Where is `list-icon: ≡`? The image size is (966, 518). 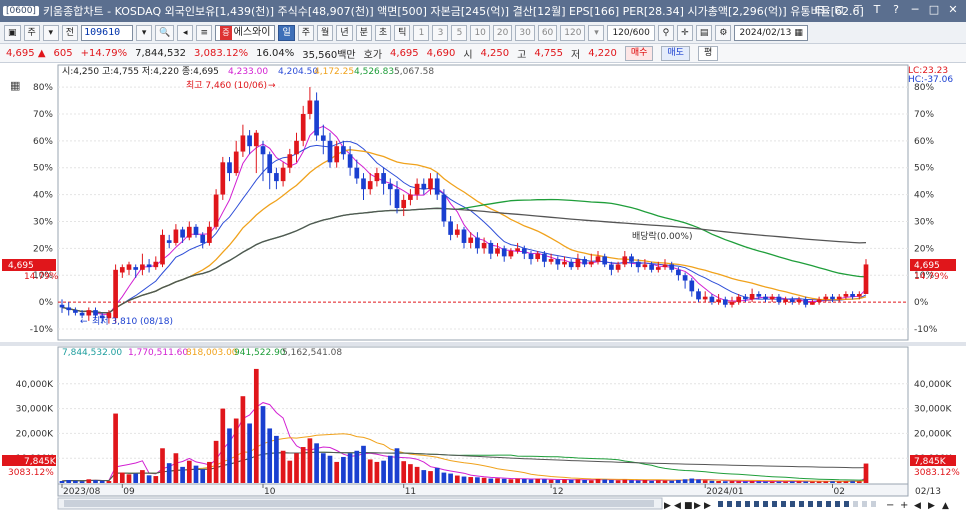 list-icon: ≡ is located at coordinates (204, 32).